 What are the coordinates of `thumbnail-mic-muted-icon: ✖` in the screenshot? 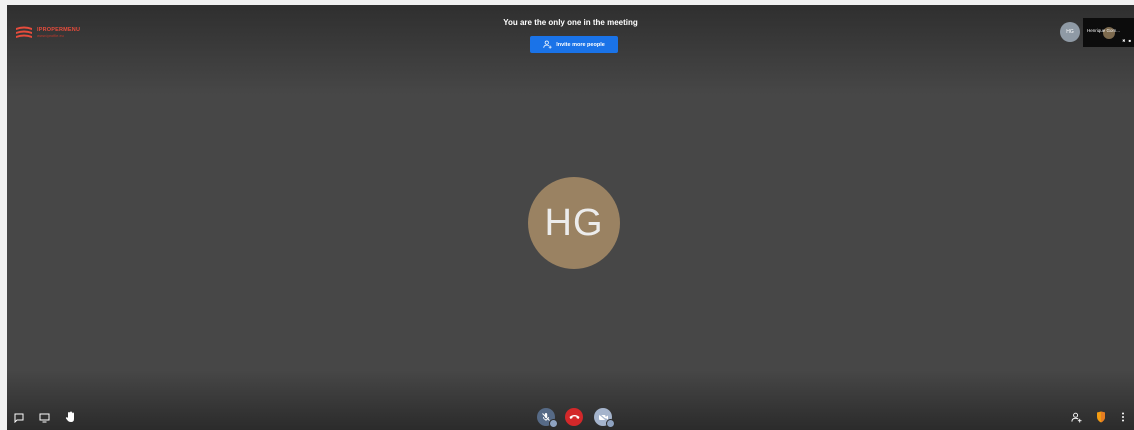 It's located at (1124, 40).